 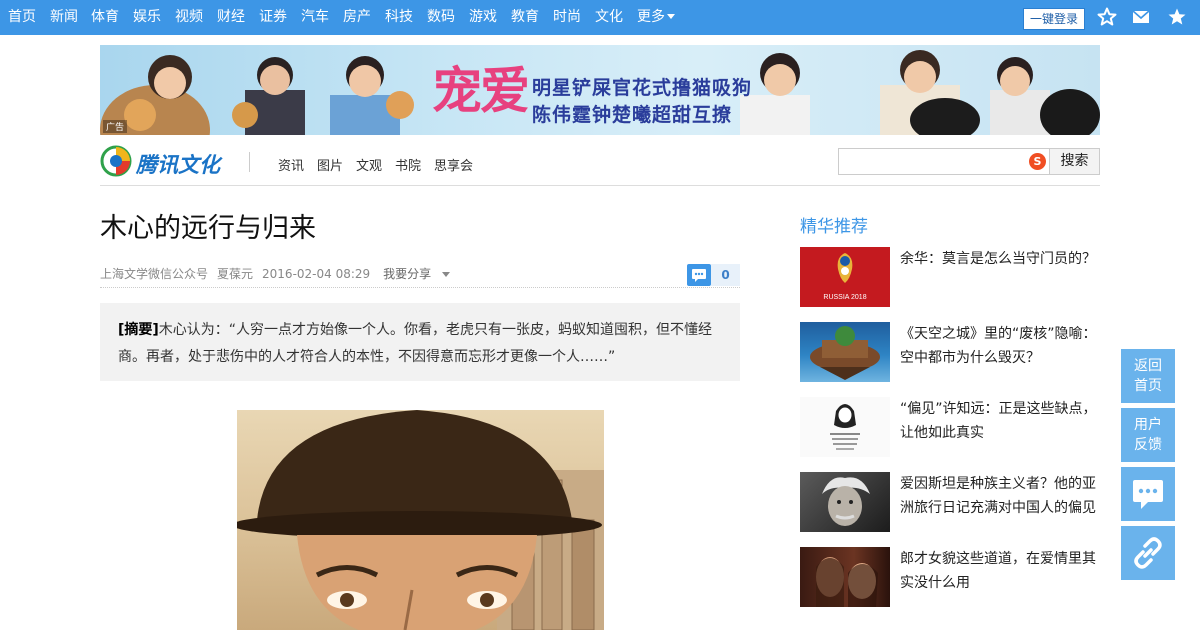 I want to click on nav-item-culture: 文化, so click(x=609, y=17).